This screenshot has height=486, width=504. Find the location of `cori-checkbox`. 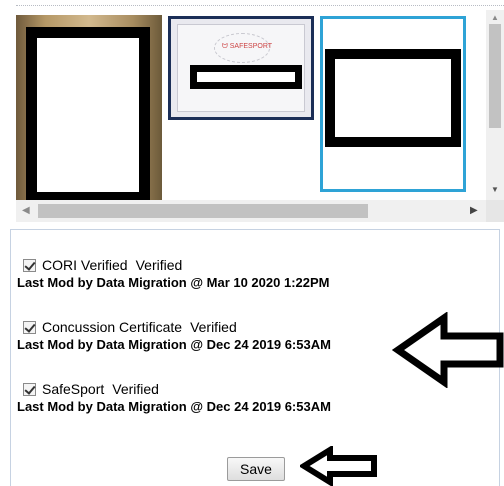

cori-checkbox is located at coordinates (29, 265).